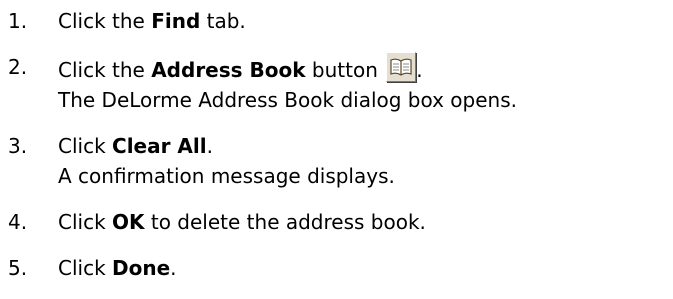  What do you see at coordinates (223, 21) in the screenshot?
I see `step-text-suffix: tab.` at bounding box center [223, 21].